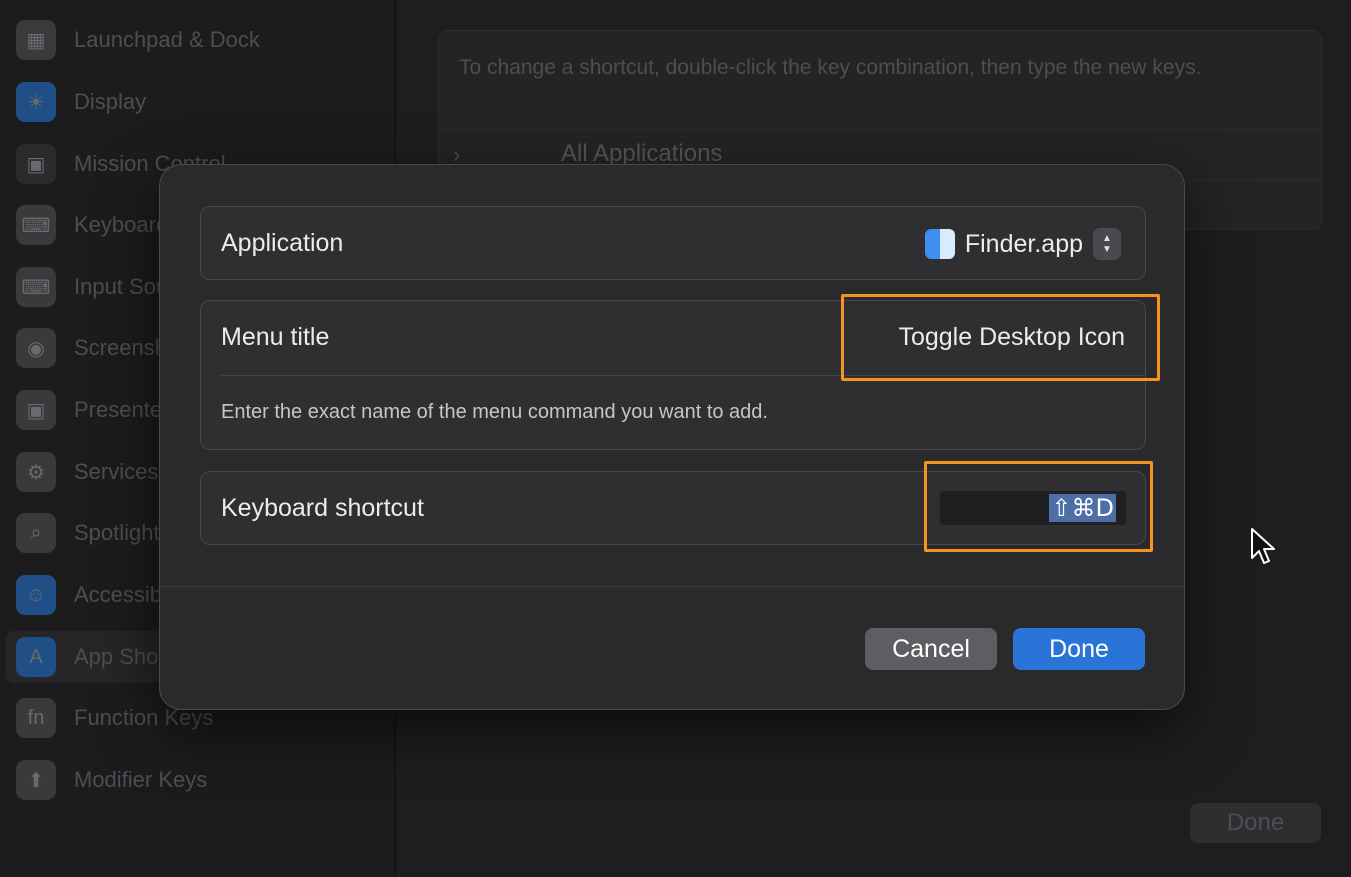 This screenshot has width=1351, height=877. Describe the element at coordinates (36, 533) in the screenshot. I see `spotlight-search-icon: ⌕` at that location.